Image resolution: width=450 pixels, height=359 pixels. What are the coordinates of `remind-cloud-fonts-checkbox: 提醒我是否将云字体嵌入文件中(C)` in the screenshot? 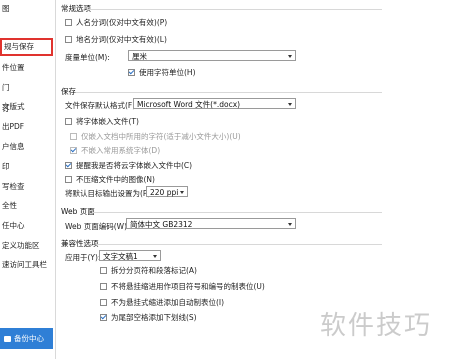 It's located at (128, 165).